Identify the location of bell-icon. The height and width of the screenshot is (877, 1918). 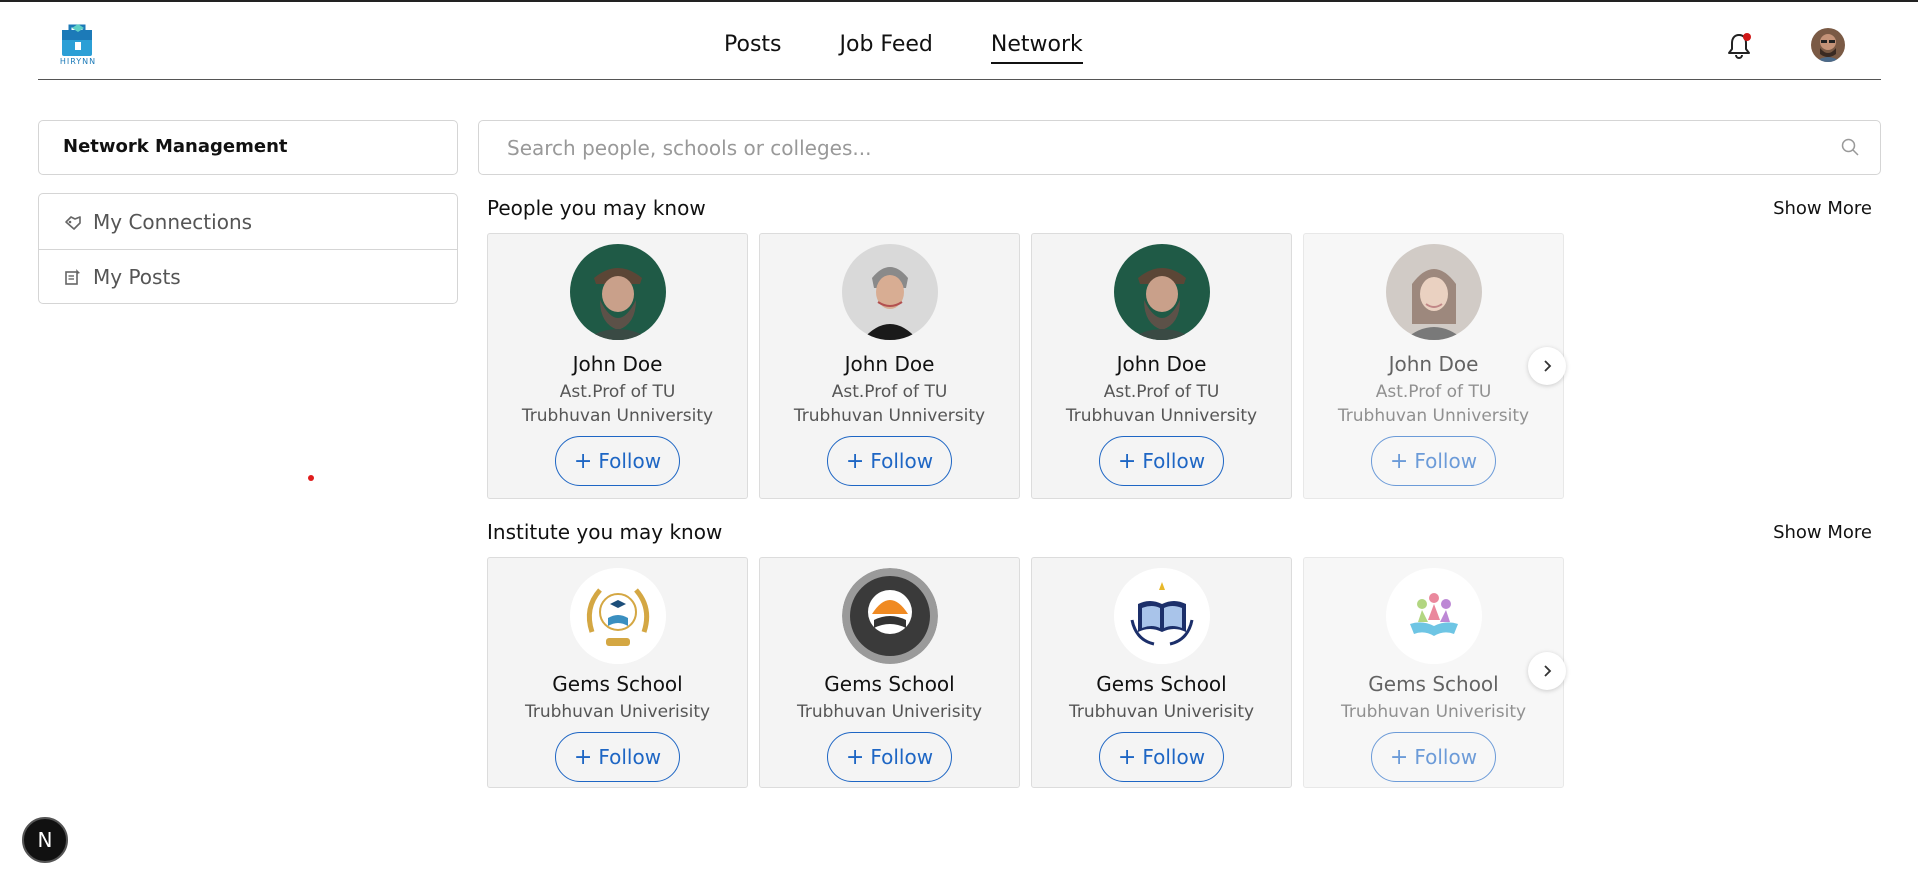
(1739, 46).